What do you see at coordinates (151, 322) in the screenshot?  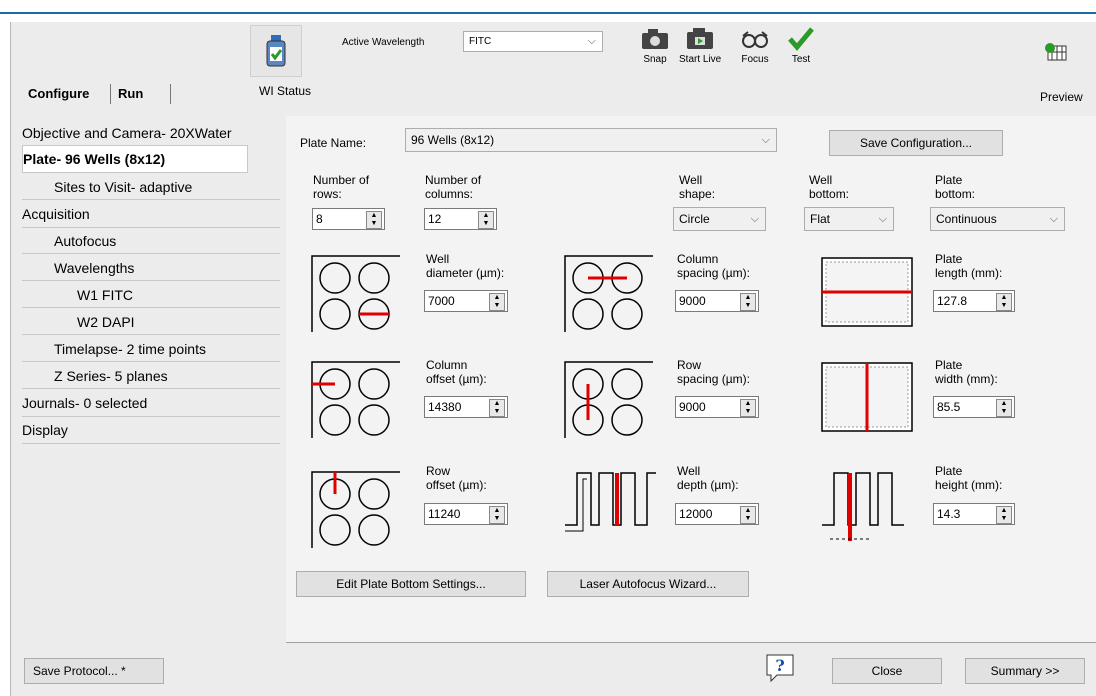 I see `nav-item-w2-dapi: W2 DAPI` at bounding box center [151, 322].